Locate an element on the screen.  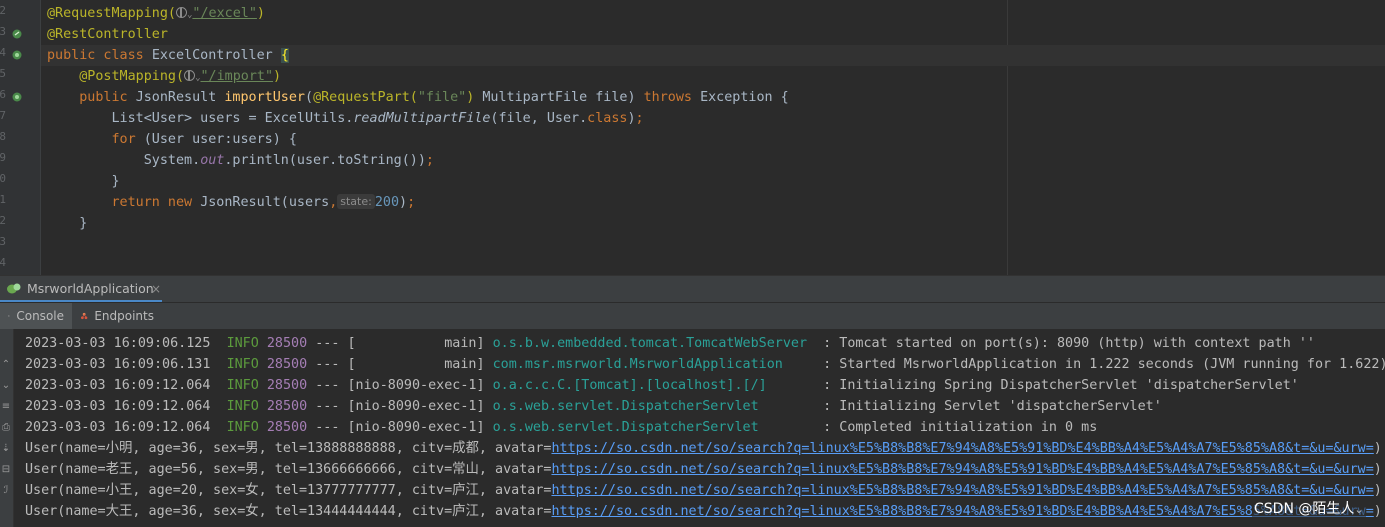
code-line: @PostMapping(⌄"/import") is located at coordinates (164, 76).